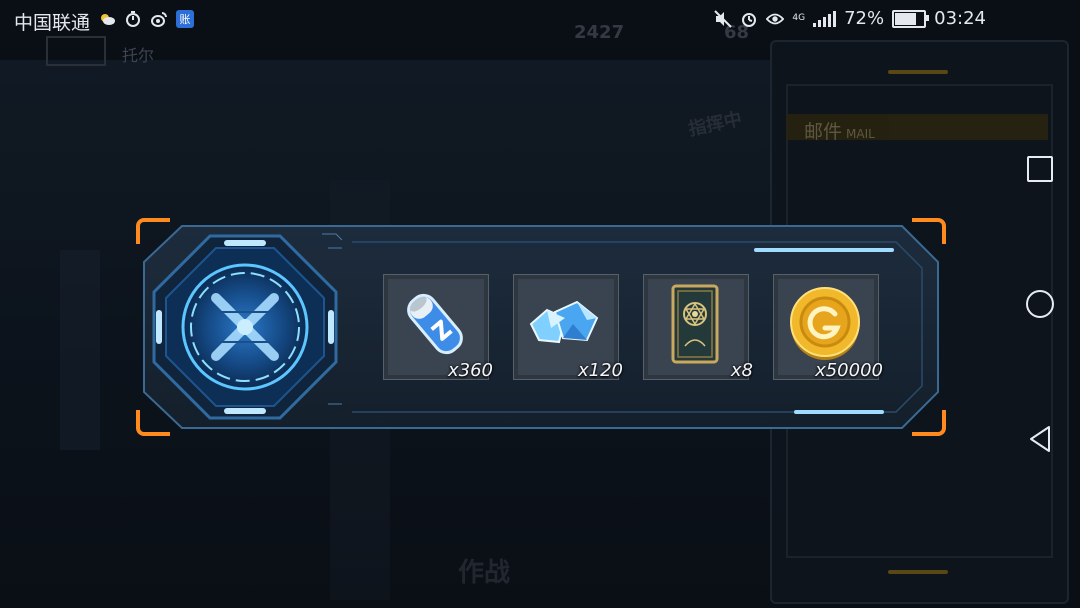 This screenshot has width=1080, height=608. I want to click on app-notification-icon: 账, so click(185, 19).